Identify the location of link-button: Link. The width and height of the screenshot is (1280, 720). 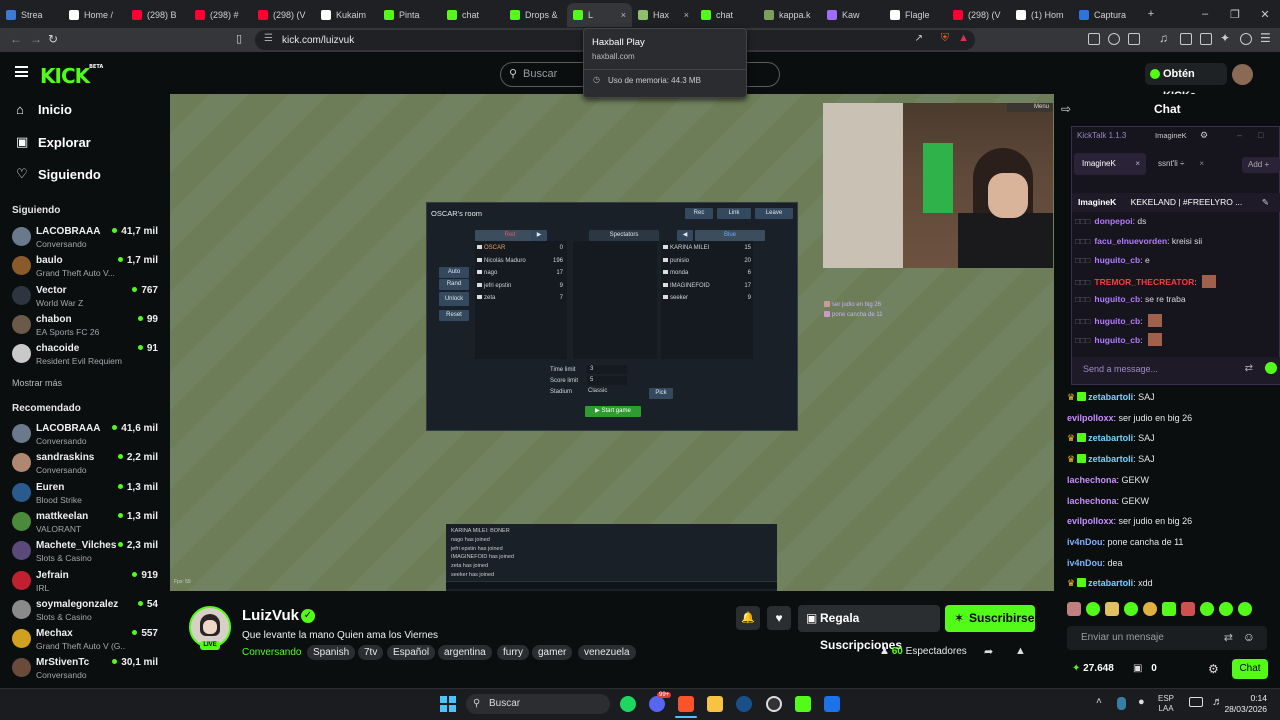
(734, 213).